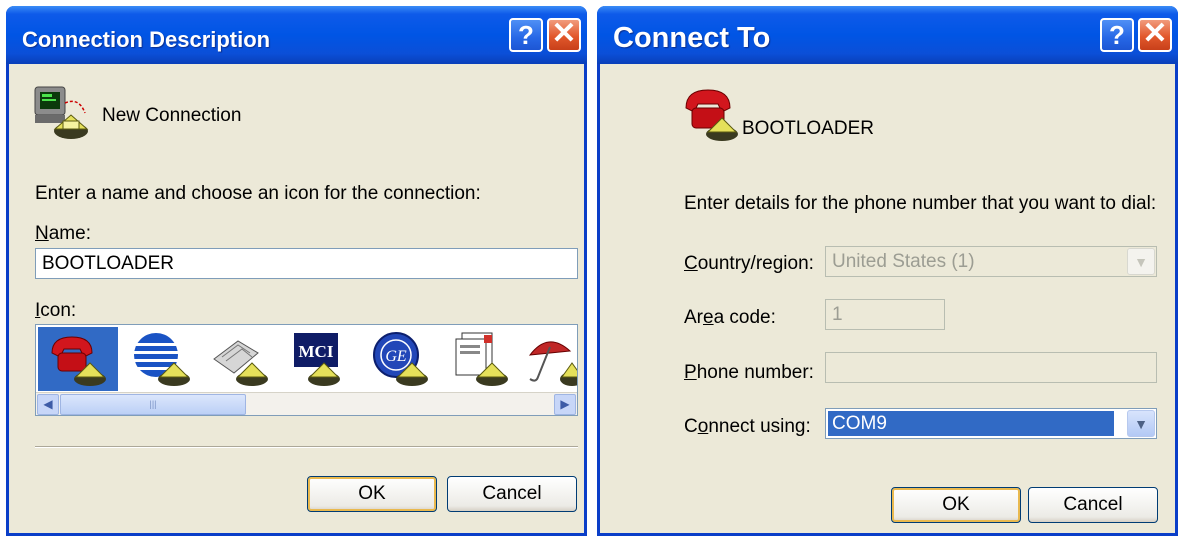 This screenshot has width=1184, height=546. I want to click on scroll-right-icon: ▶, so click(565, 404).